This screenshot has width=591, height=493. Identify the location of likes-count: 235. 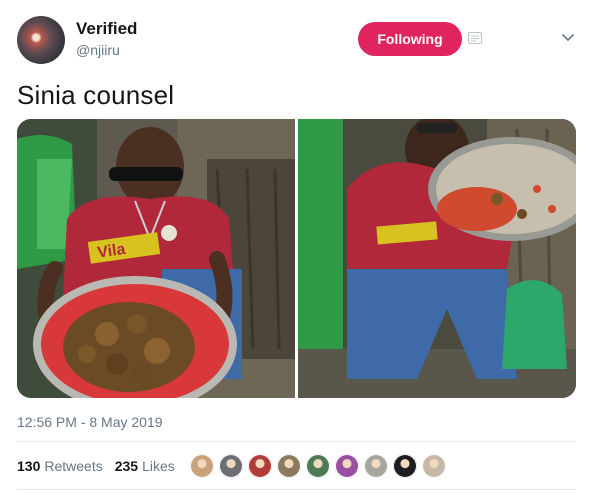
(126, 466).